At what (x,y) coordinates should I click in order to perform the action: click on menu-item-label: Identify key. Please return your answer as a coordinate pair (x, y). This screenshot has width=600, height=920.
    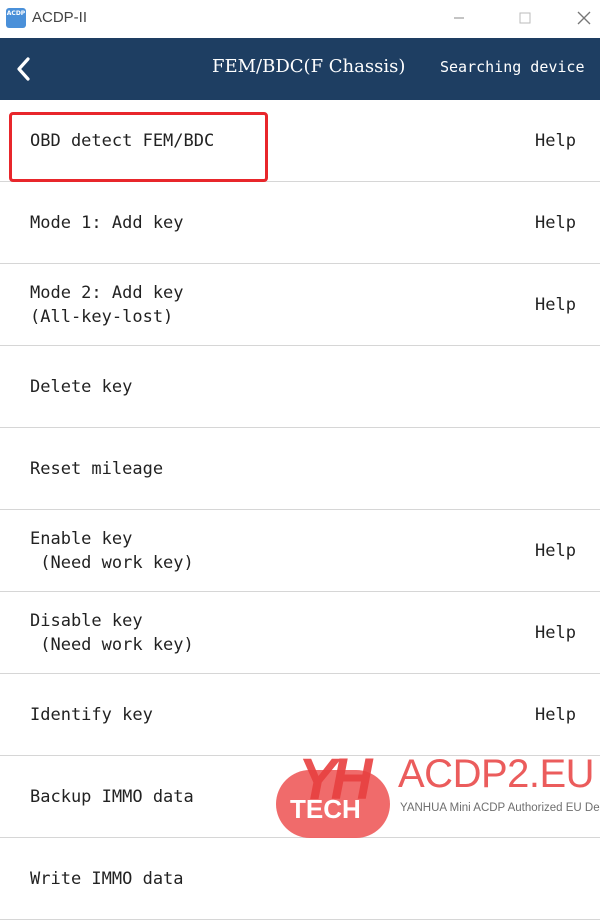
    Looking at the image, I should click on (91, 714).